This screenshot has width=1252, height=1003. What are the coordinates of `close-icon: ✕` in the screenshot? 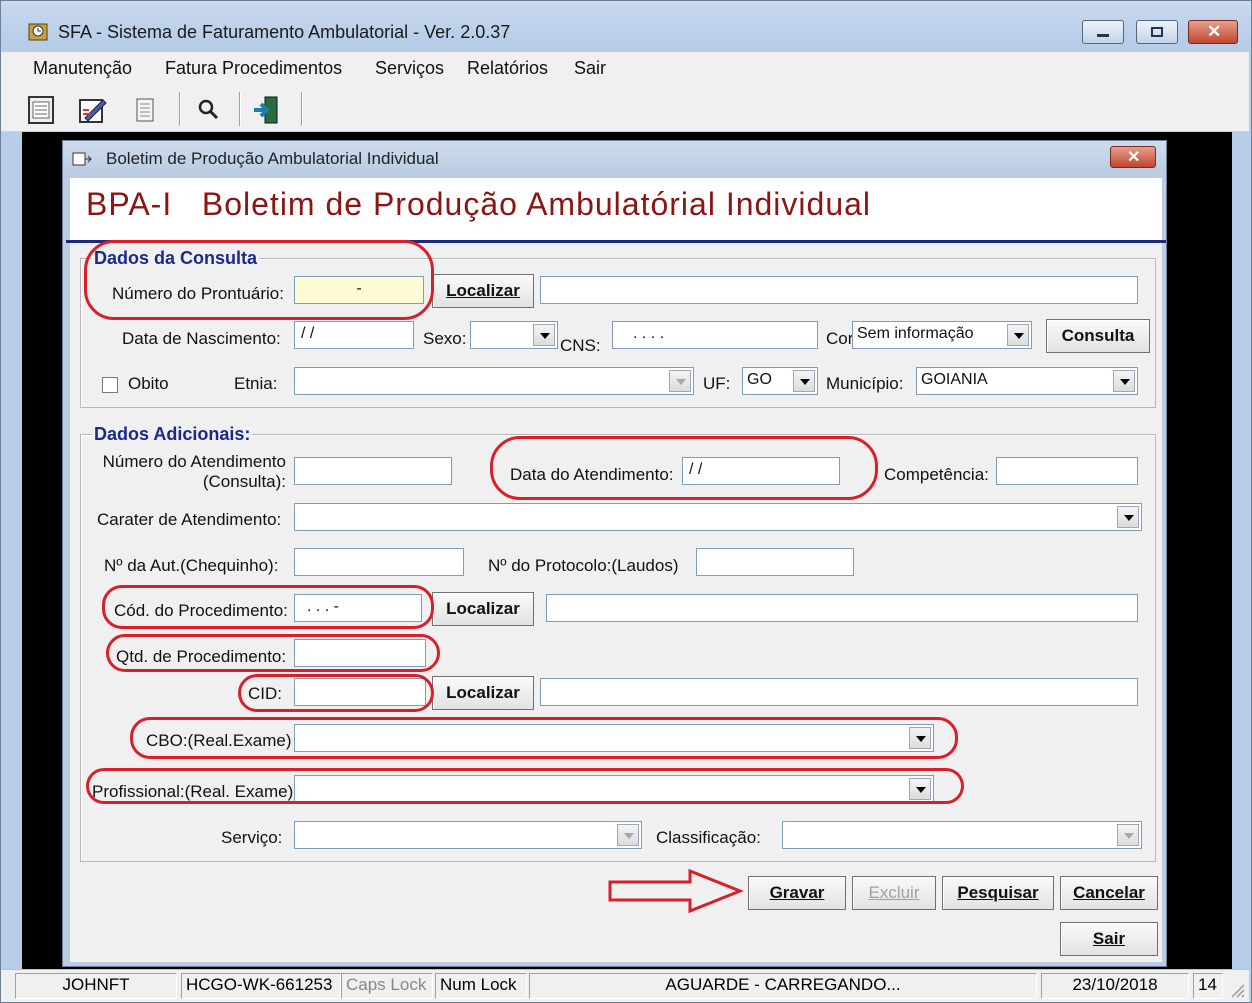 It's located at (1214, 31).